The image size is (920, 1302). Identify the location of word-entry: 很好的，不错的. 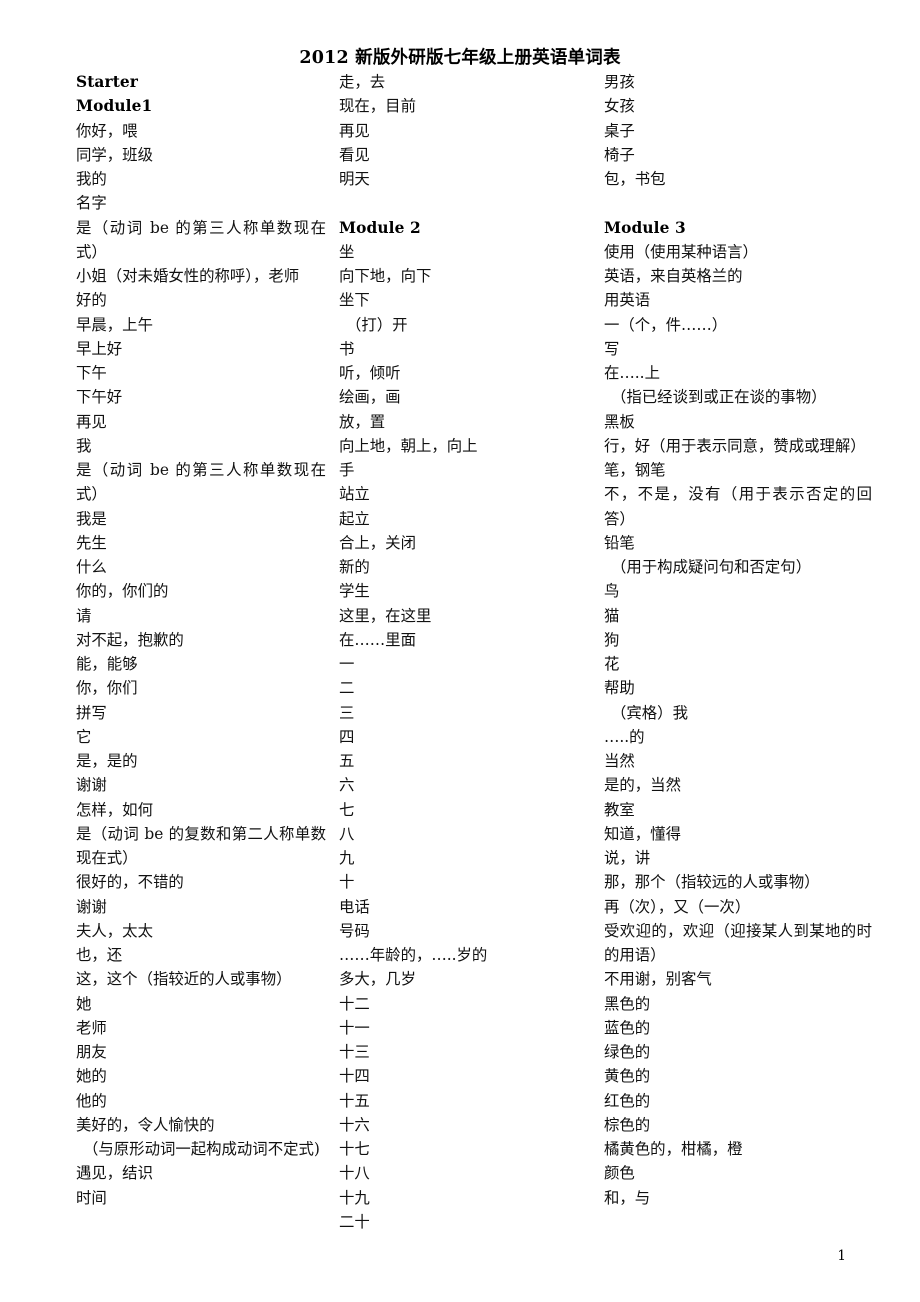
(130, 882).